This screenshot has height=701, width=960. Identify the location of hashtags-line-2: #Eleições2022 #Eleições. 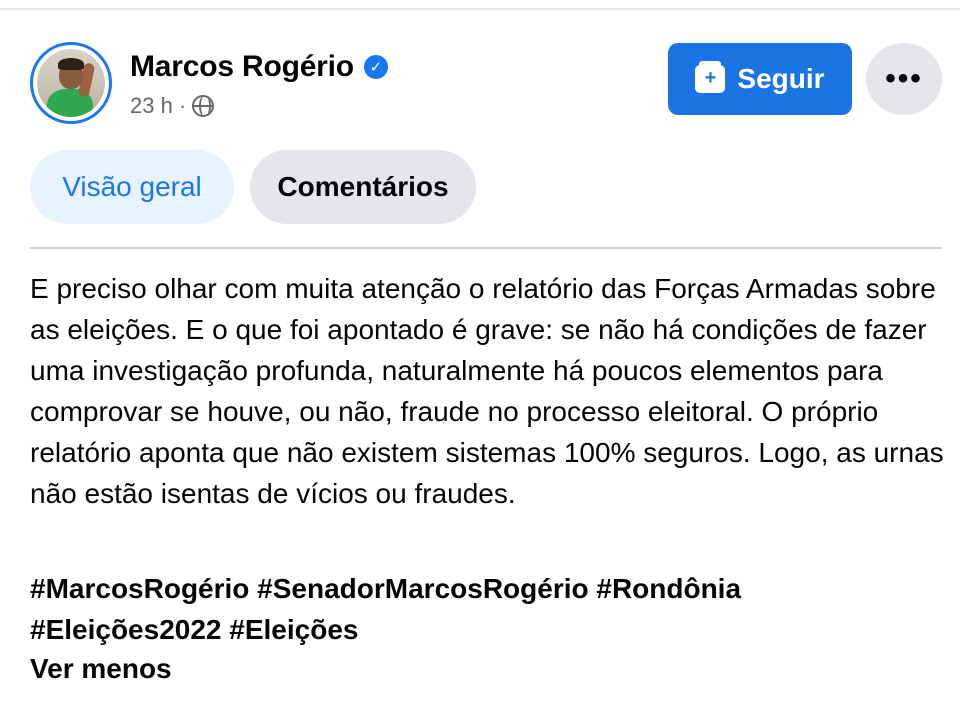
(487, 629).